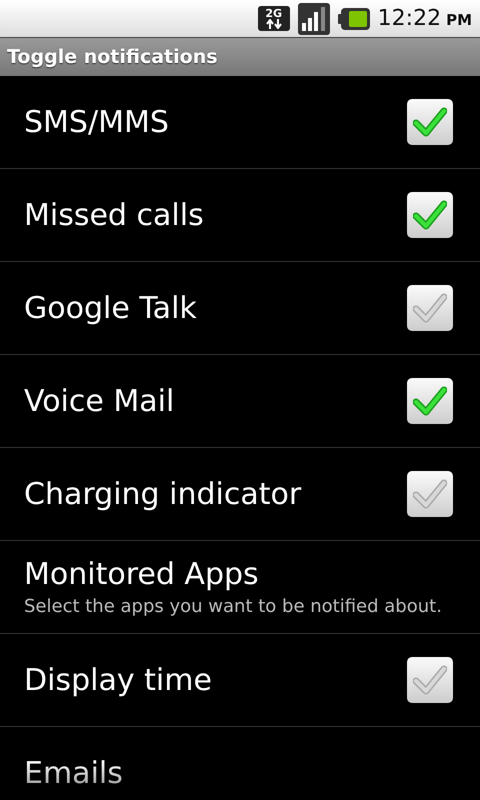 Image resolution: width=480 pixels, height=800 pixels. I want to click on setting-label: Emails, so click(74, 773).